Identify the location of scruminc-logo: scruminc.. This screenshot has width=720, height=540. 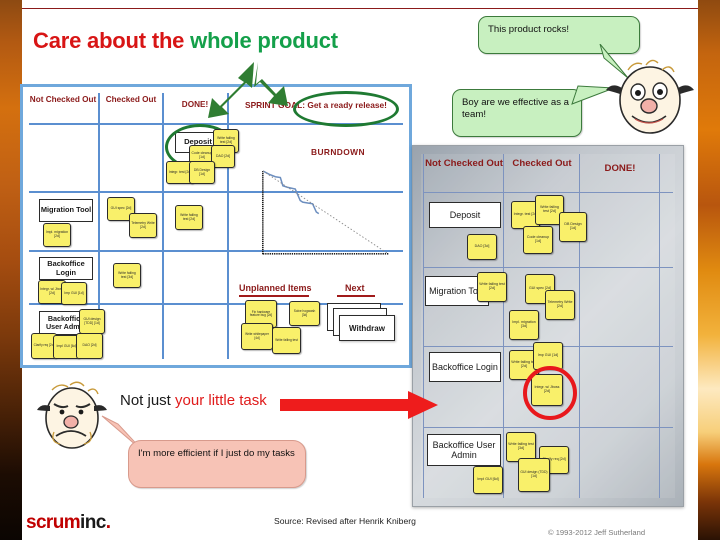
(68, 523).